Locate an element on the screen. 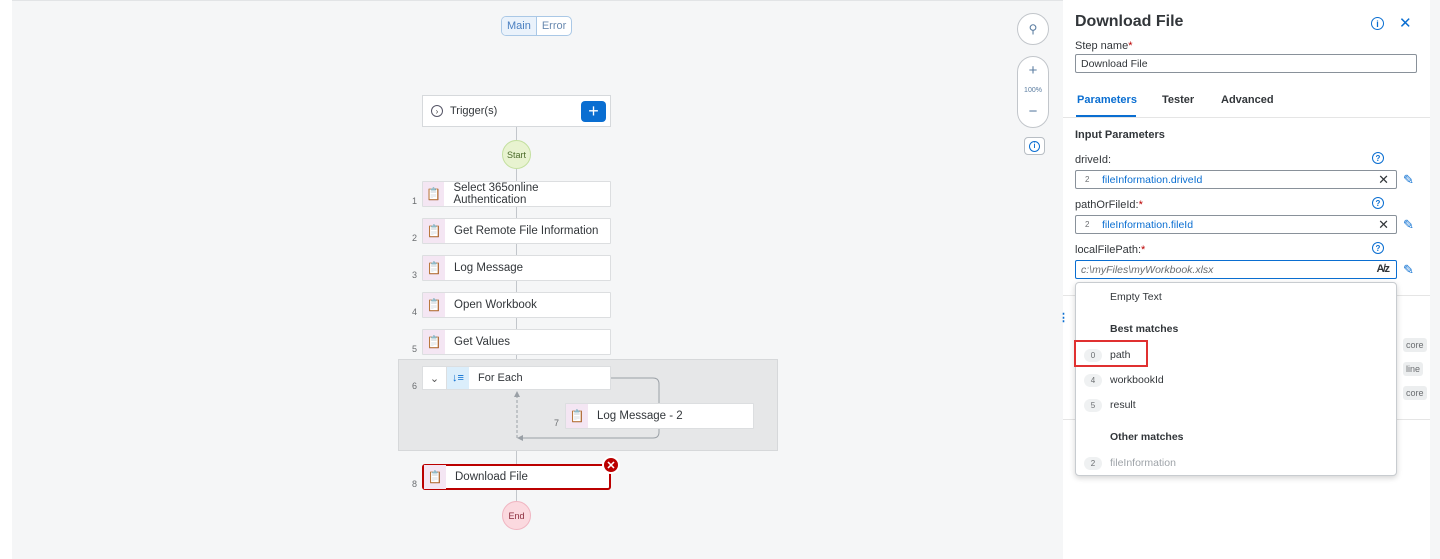  search-button: ⚲ is located at coordinates (1033, 29).